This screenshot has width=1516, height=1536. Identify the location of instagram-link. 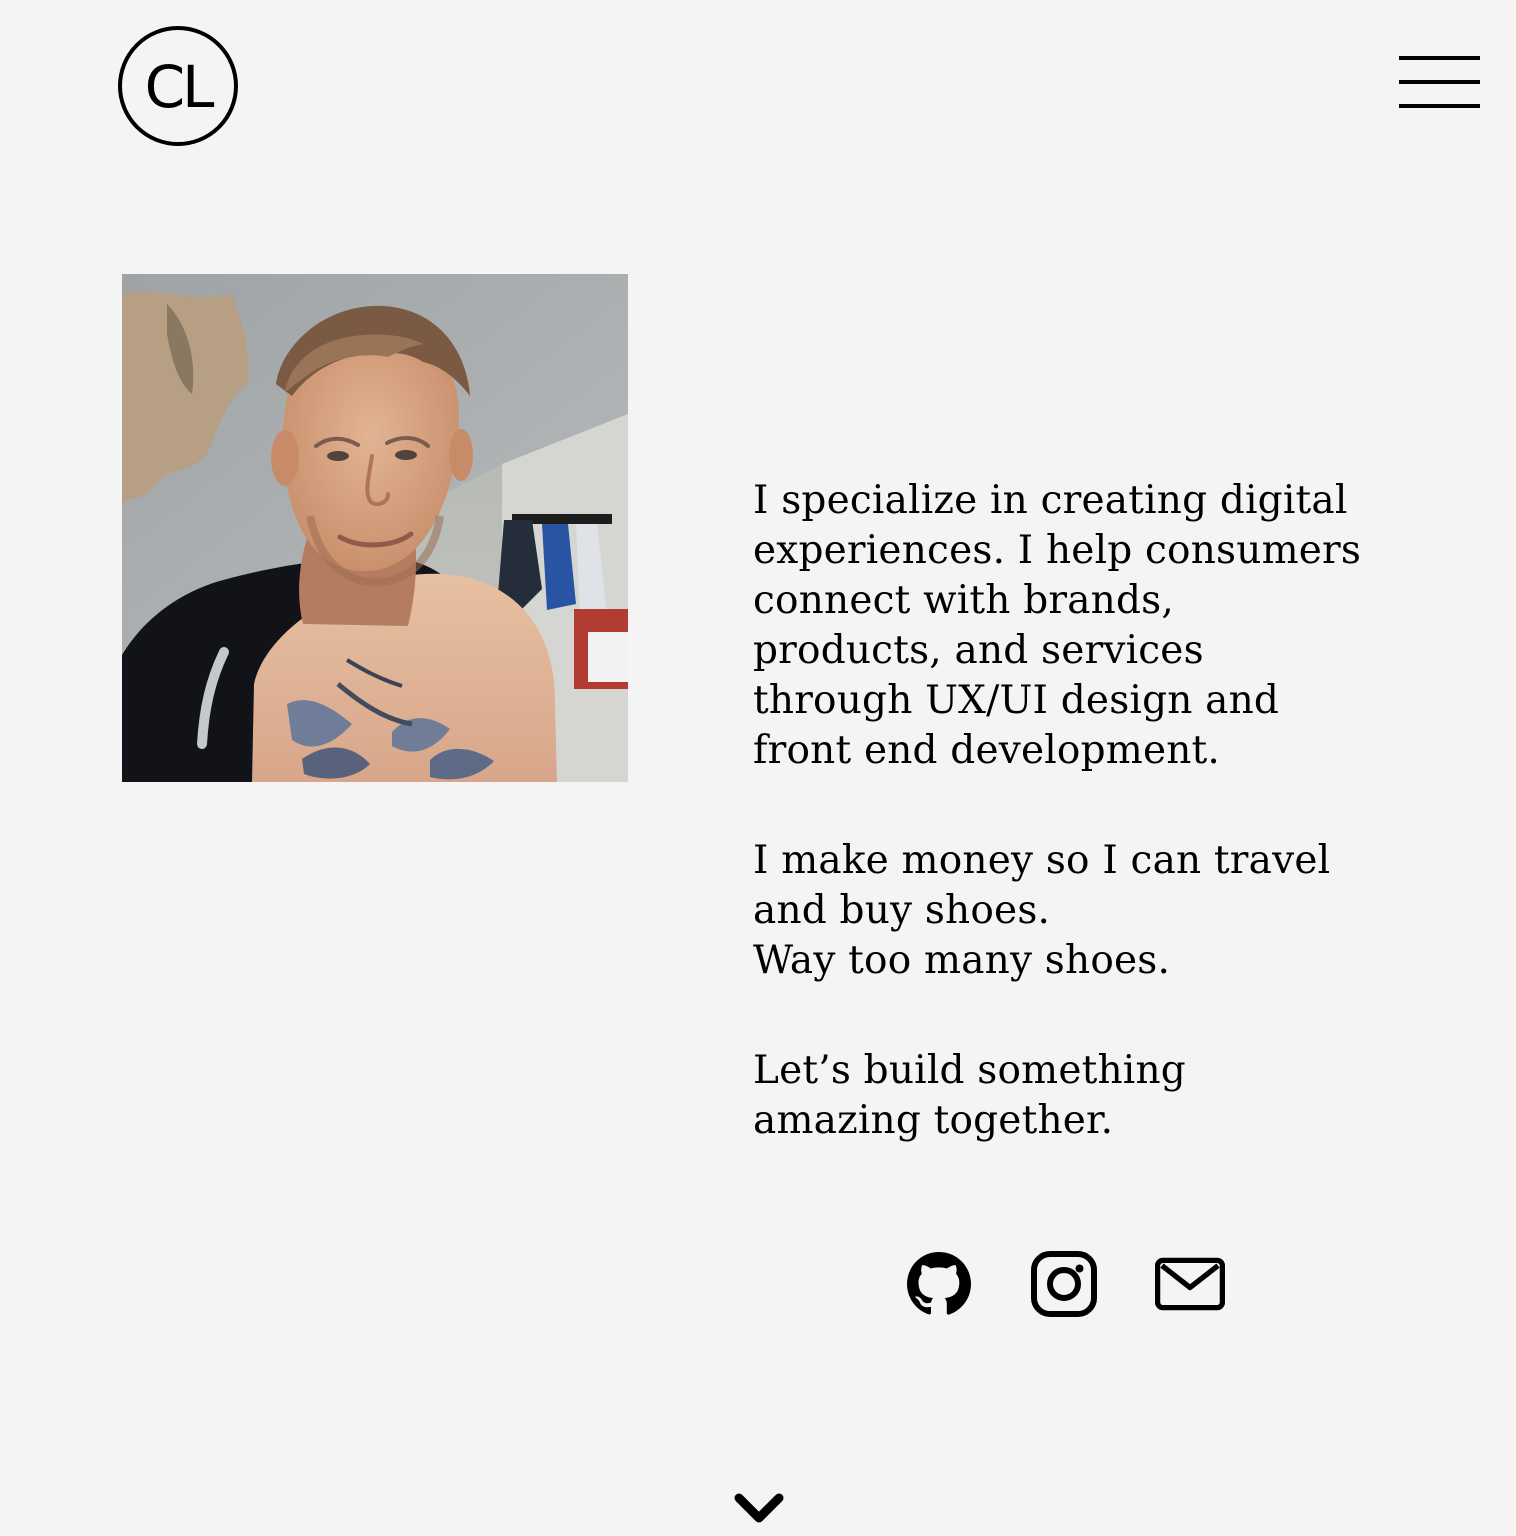
(1064, 1284).